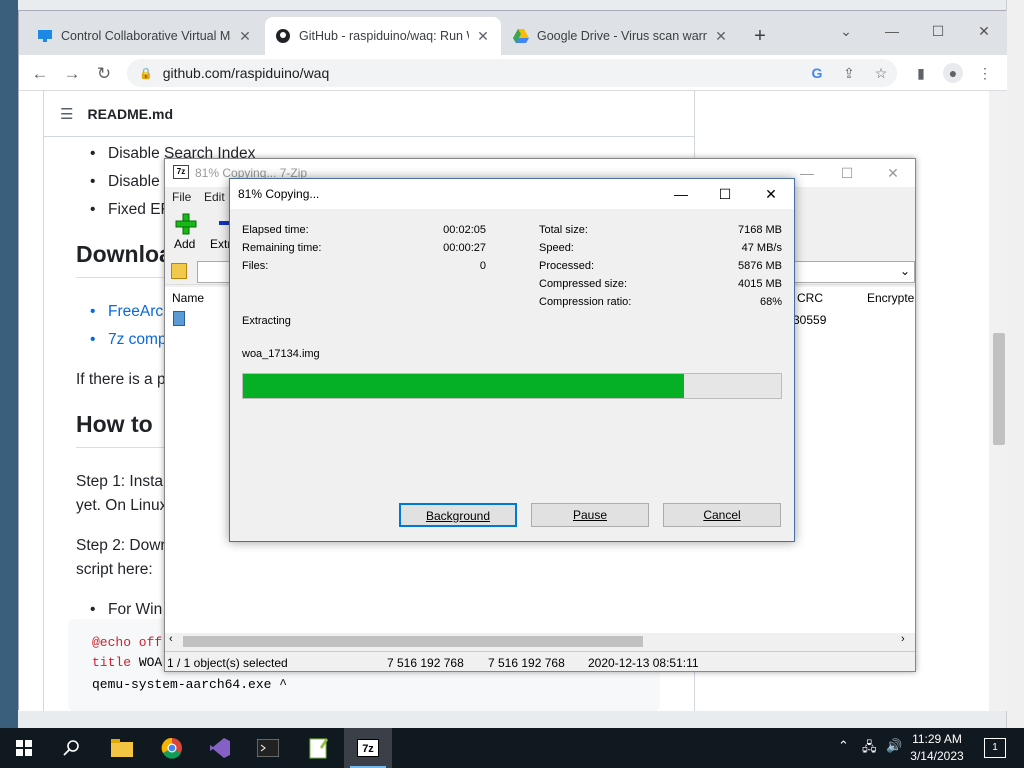 Image resolution: width=1024 pixels, height=768 pixels. Describe the element at coordinates (275, 230) in the screenshot. I see `elapsed-label: Elapsed time:` at that location.